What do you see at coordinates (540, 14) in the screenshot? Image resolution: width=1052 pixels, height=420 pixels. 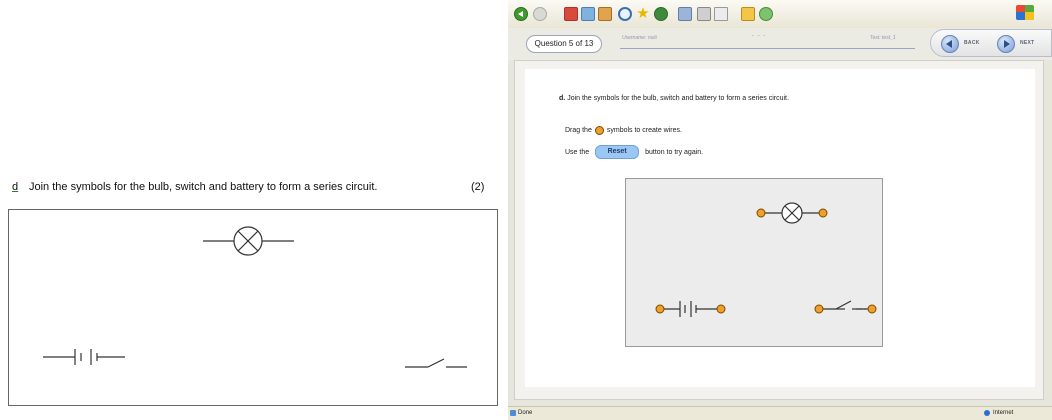 I see `forward-icon` at bounding box center [540, 14].